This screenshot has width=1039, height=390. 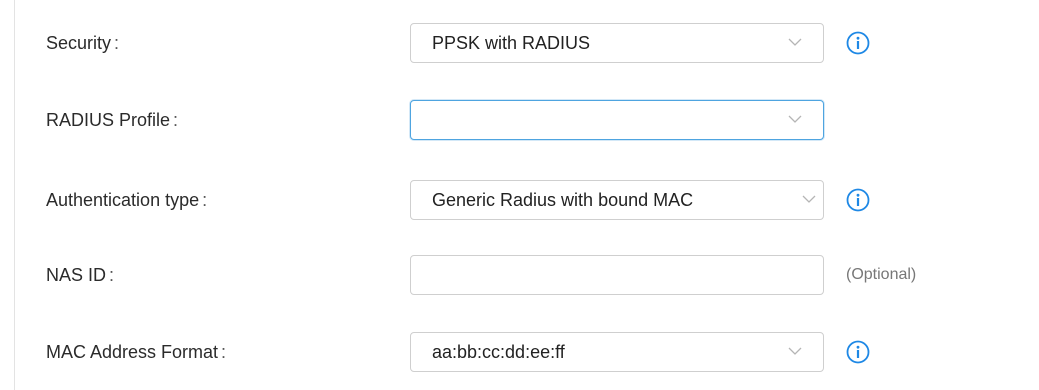 What do you see at coordinates (881, 274) in the screenshot?
I see `nas-id-optional-hint: (Optional)` at bounding box center [881, 274].